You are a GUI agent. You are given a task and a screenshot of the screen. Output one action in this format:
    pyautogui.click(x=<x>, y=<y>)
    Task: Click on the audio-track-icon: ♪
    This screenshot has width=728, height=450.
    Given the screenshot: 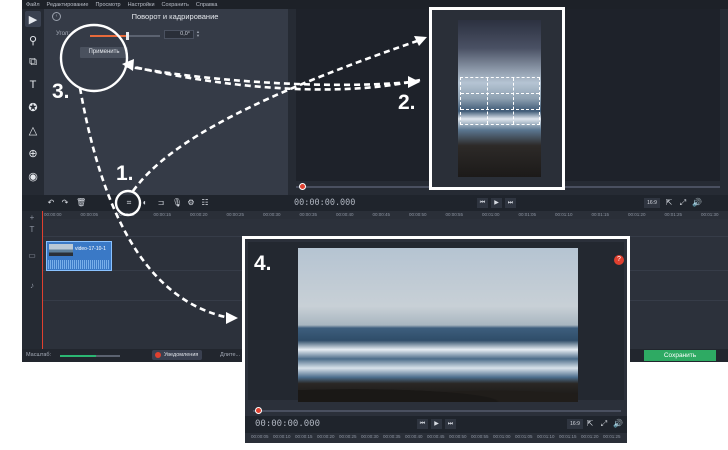 What is the action you would take?
    pyautogui.click(x=32, y=285)
    